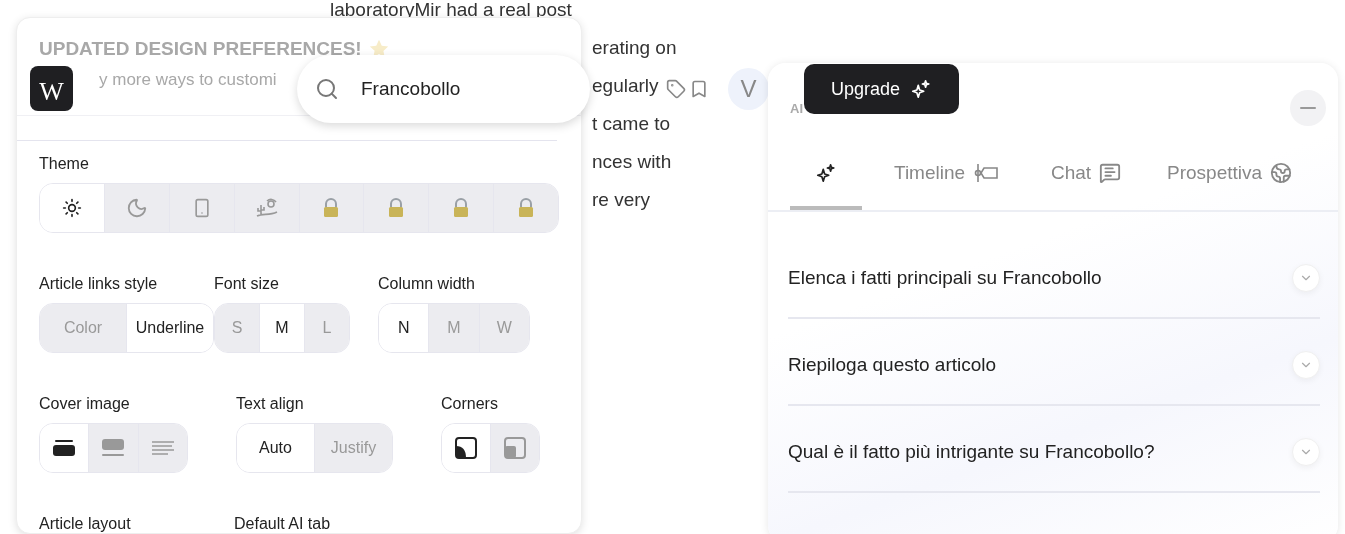  What do you see at coordinates (85, 404) in the screenshot?
I see `setting-label: Cover image` at bounding box center [85, 404].